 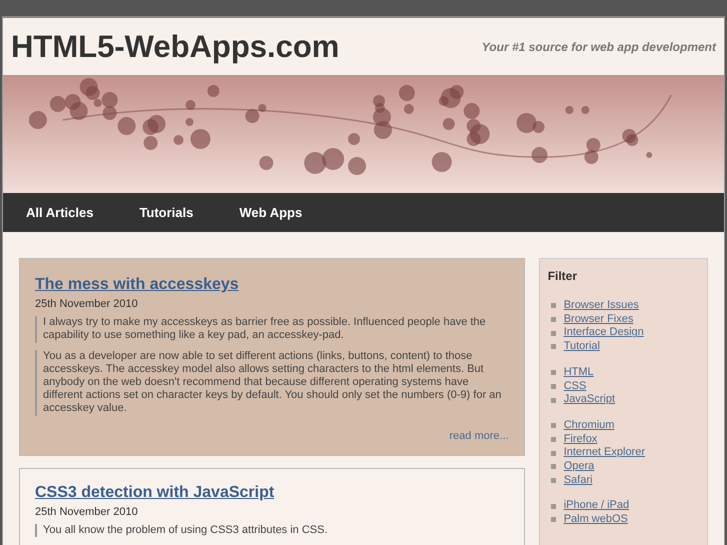 What do you see at coordinates (582, 347) in the screenshot?
I see `filter-link: Tutorial` at bounding box center [582, 347].